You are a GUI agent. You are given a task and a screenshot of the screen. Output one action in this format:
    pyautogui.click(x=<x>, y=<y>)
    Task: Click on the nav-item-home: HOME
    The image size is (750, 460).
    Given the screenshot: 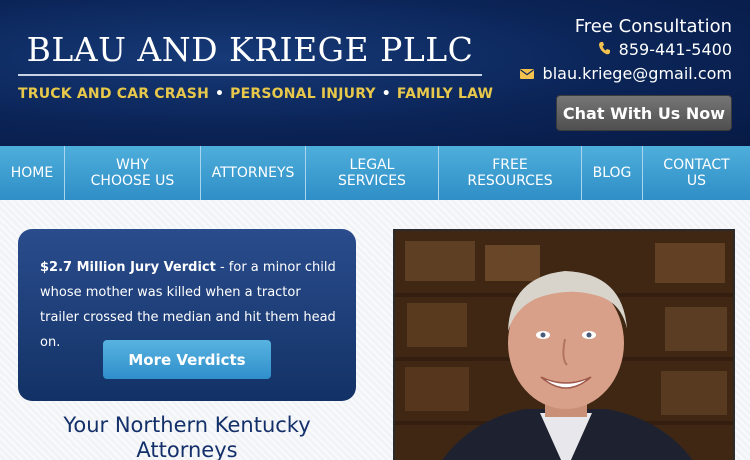 What is the action you would take?
    pyautogui.click(x=32, y=173)
    